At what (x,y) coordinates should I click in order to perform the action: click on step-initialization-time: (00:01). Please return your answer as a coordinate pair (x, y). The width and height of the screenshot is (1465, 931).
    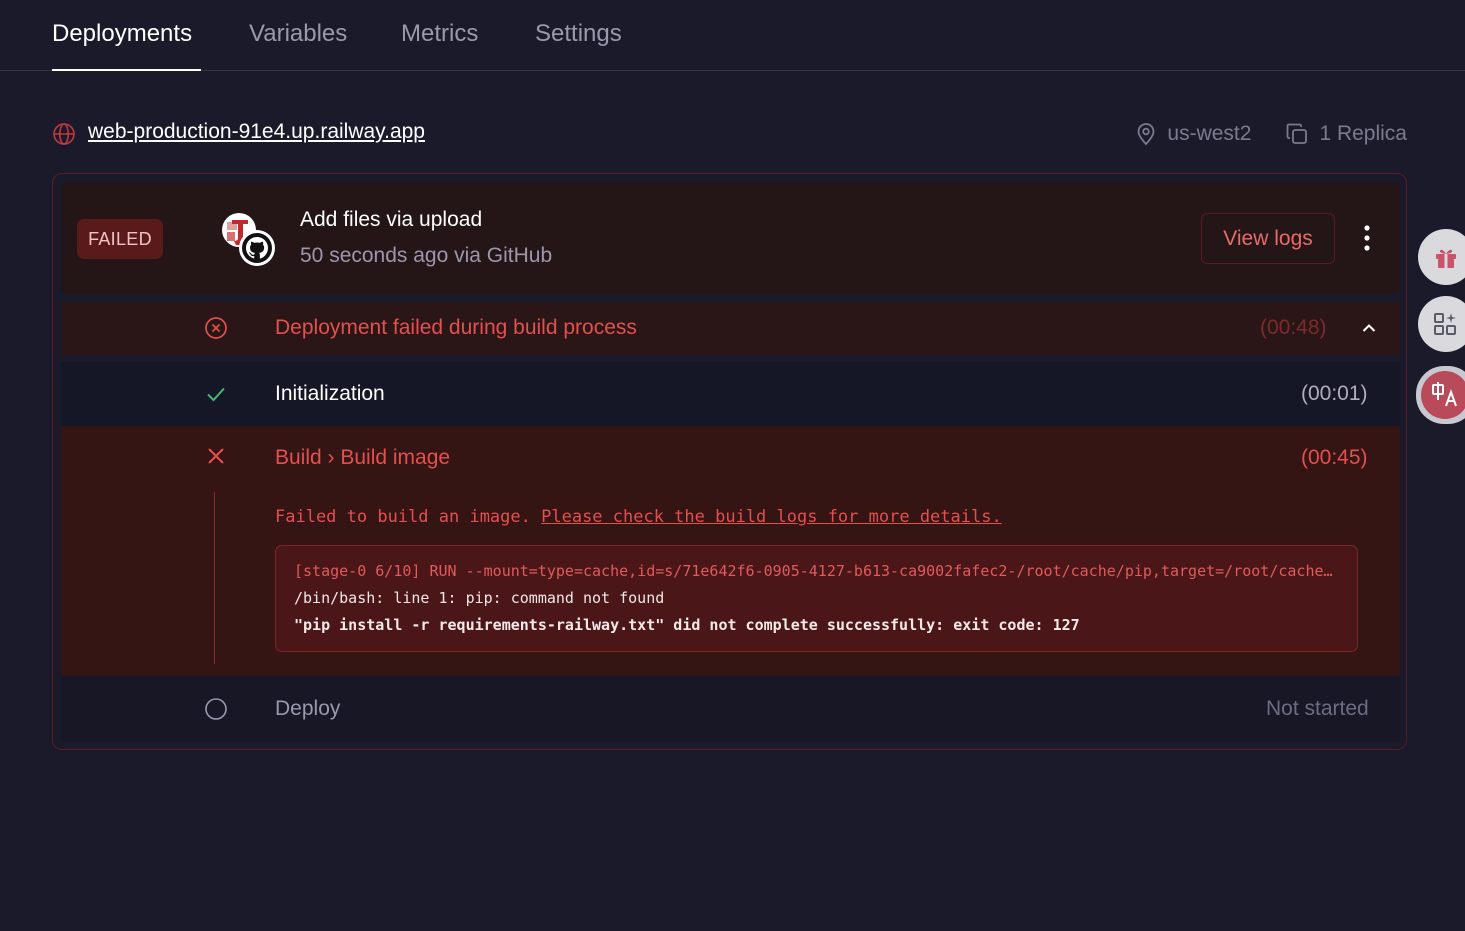
    Looking at the image, I should click on (1334, 393).